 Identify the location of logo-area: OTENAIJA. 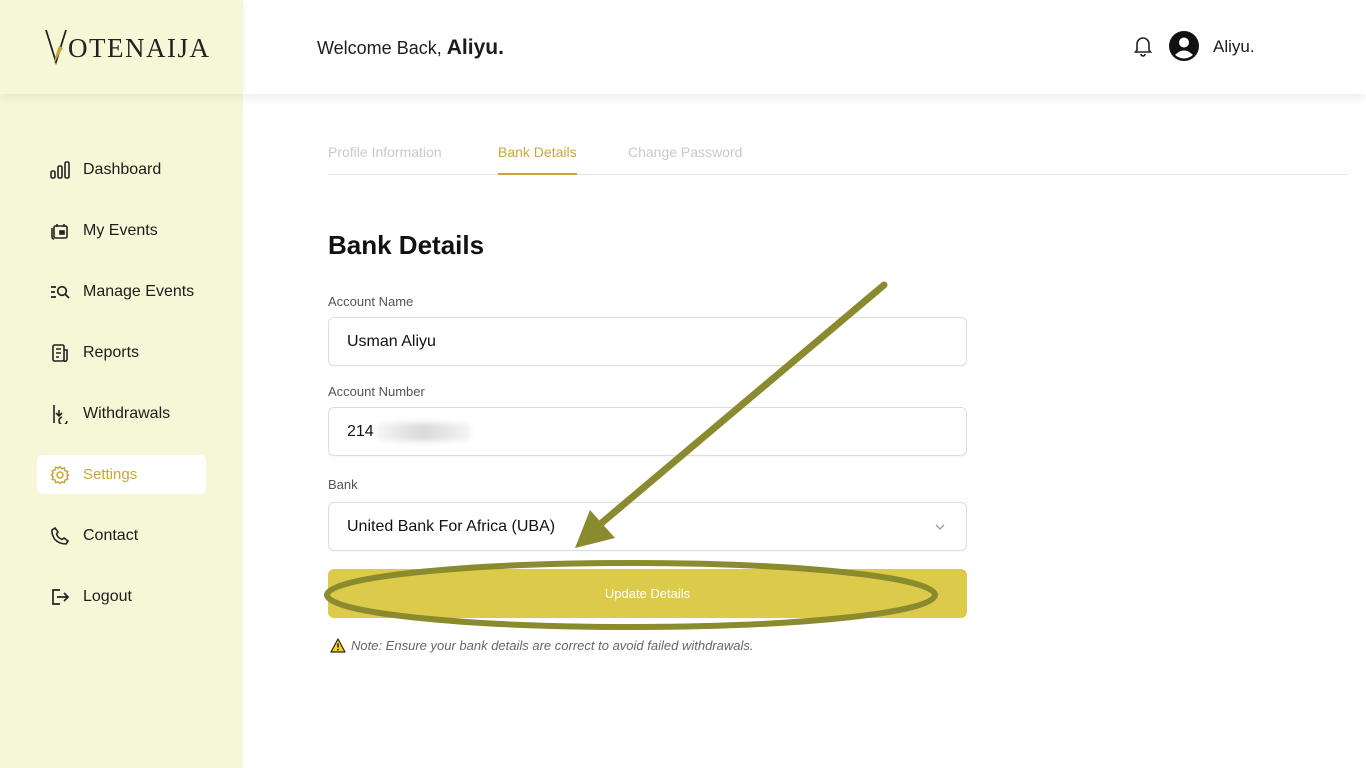
(121, 47).